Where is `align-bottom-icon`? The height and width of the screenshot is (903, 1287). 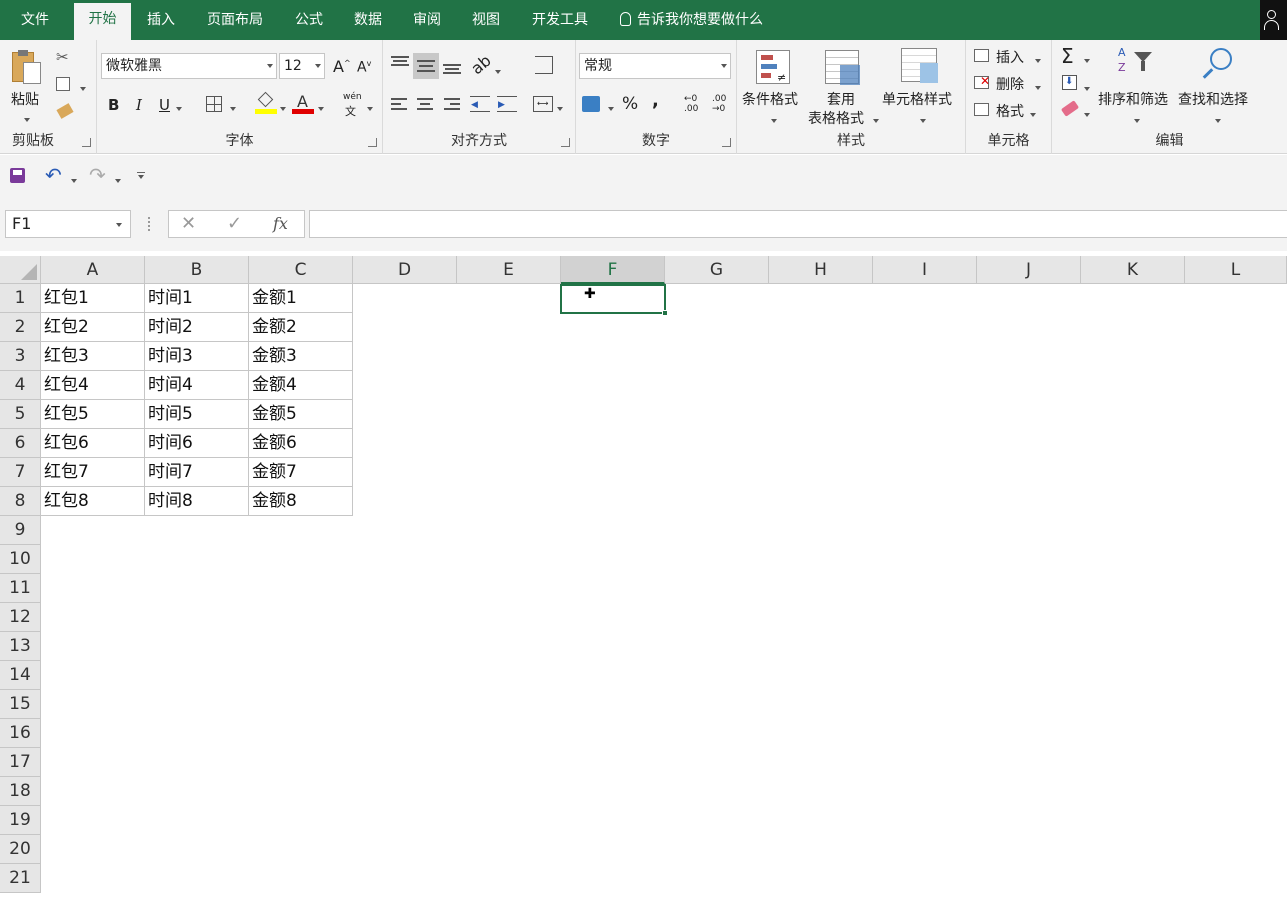 align-bottom-icon is located at coordinates (452, 69).